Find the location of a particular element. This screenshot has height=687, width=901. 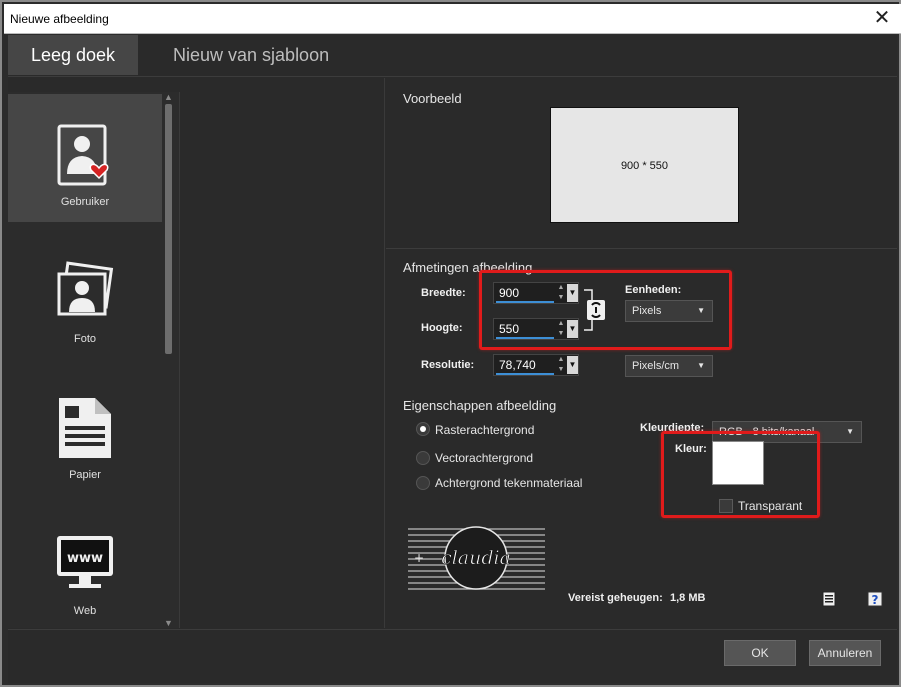

web-monitor-icon: www is located at coordinates (85, 562).